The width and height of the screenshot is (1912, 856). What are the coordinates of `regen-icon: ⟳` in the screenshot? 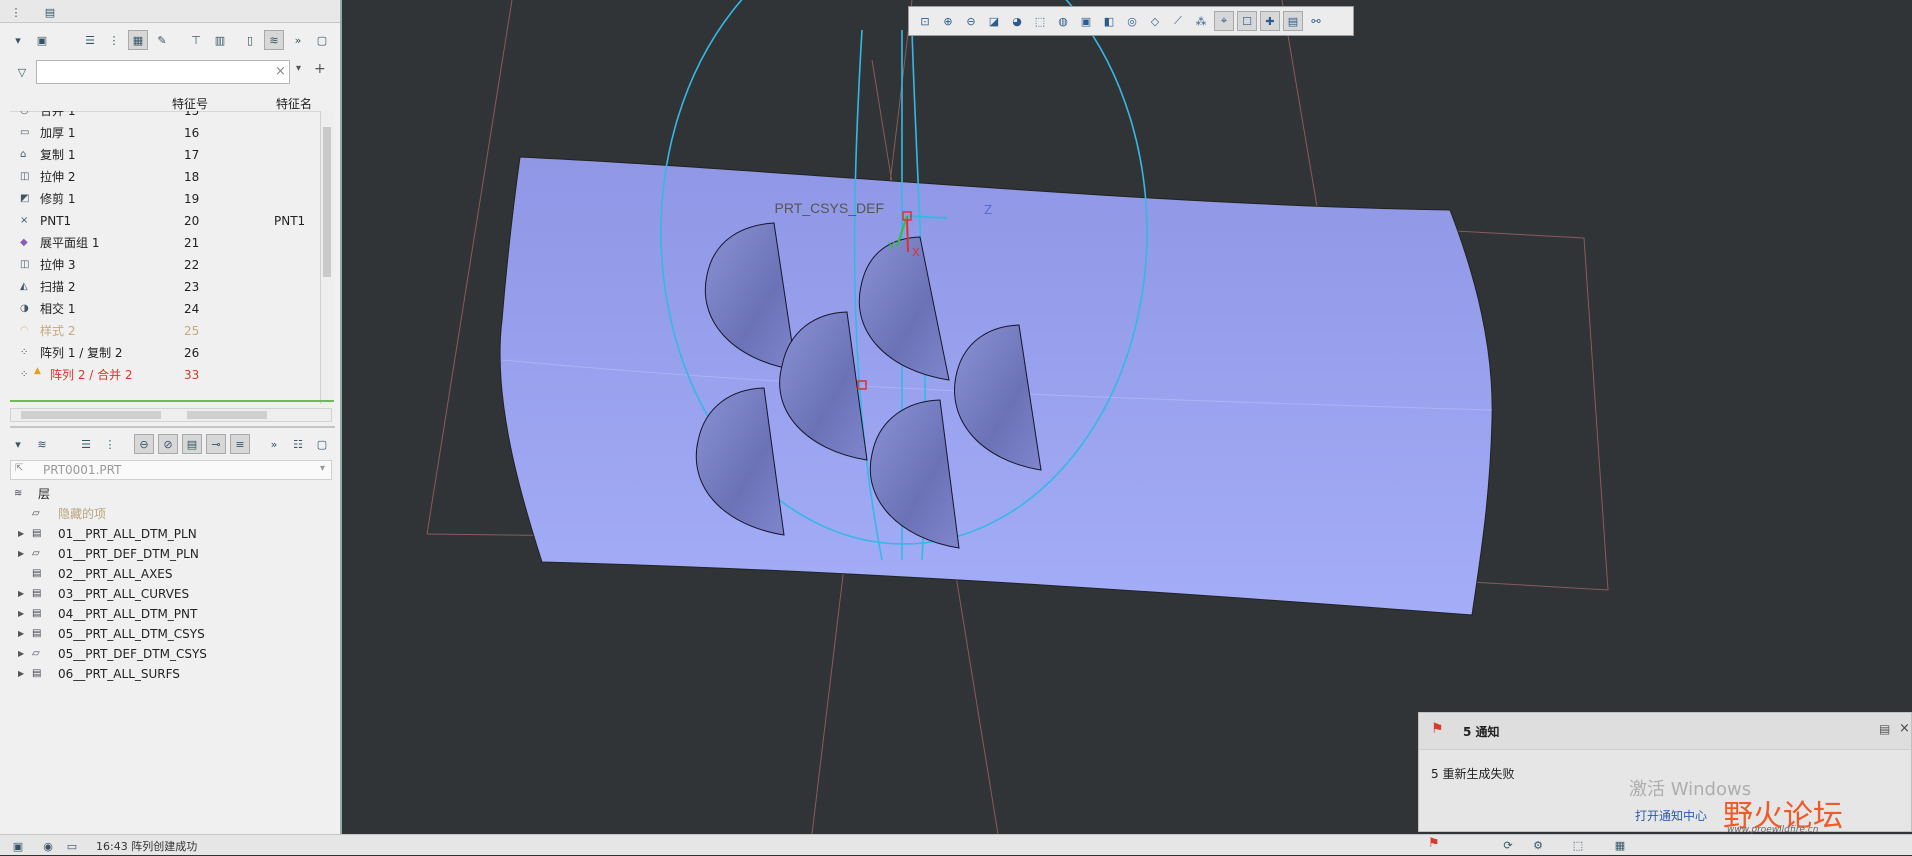 It's located at (1508, 845).